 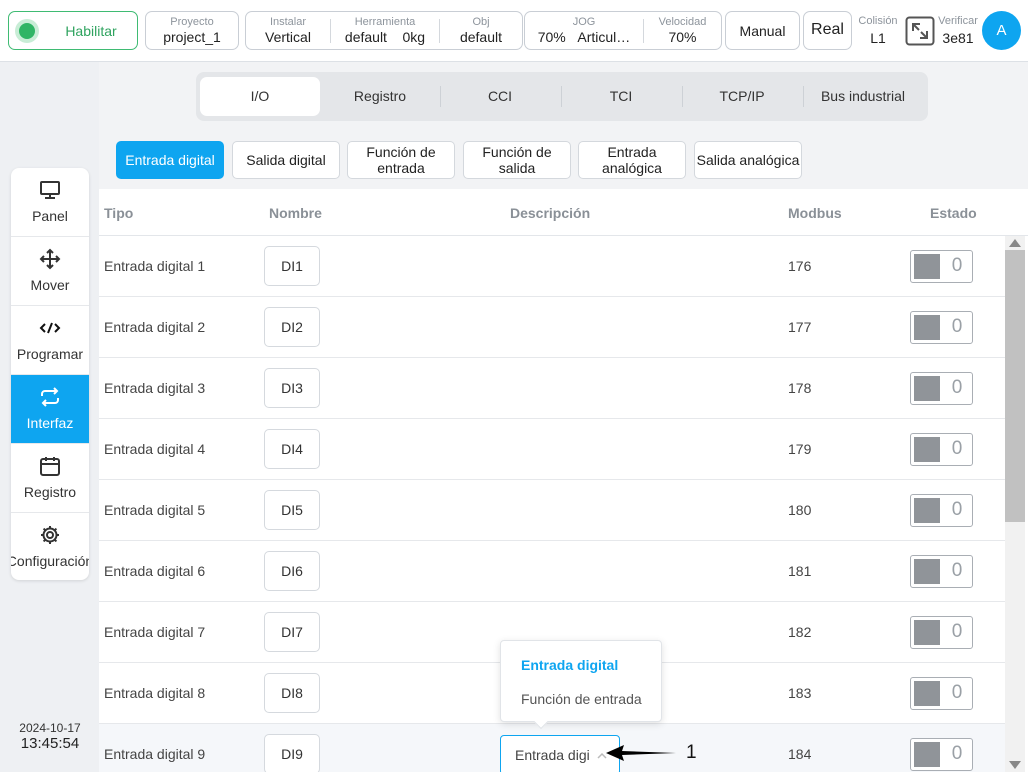 I want to click on row-type: Entrada digital 4, so click(x=155, y=449).